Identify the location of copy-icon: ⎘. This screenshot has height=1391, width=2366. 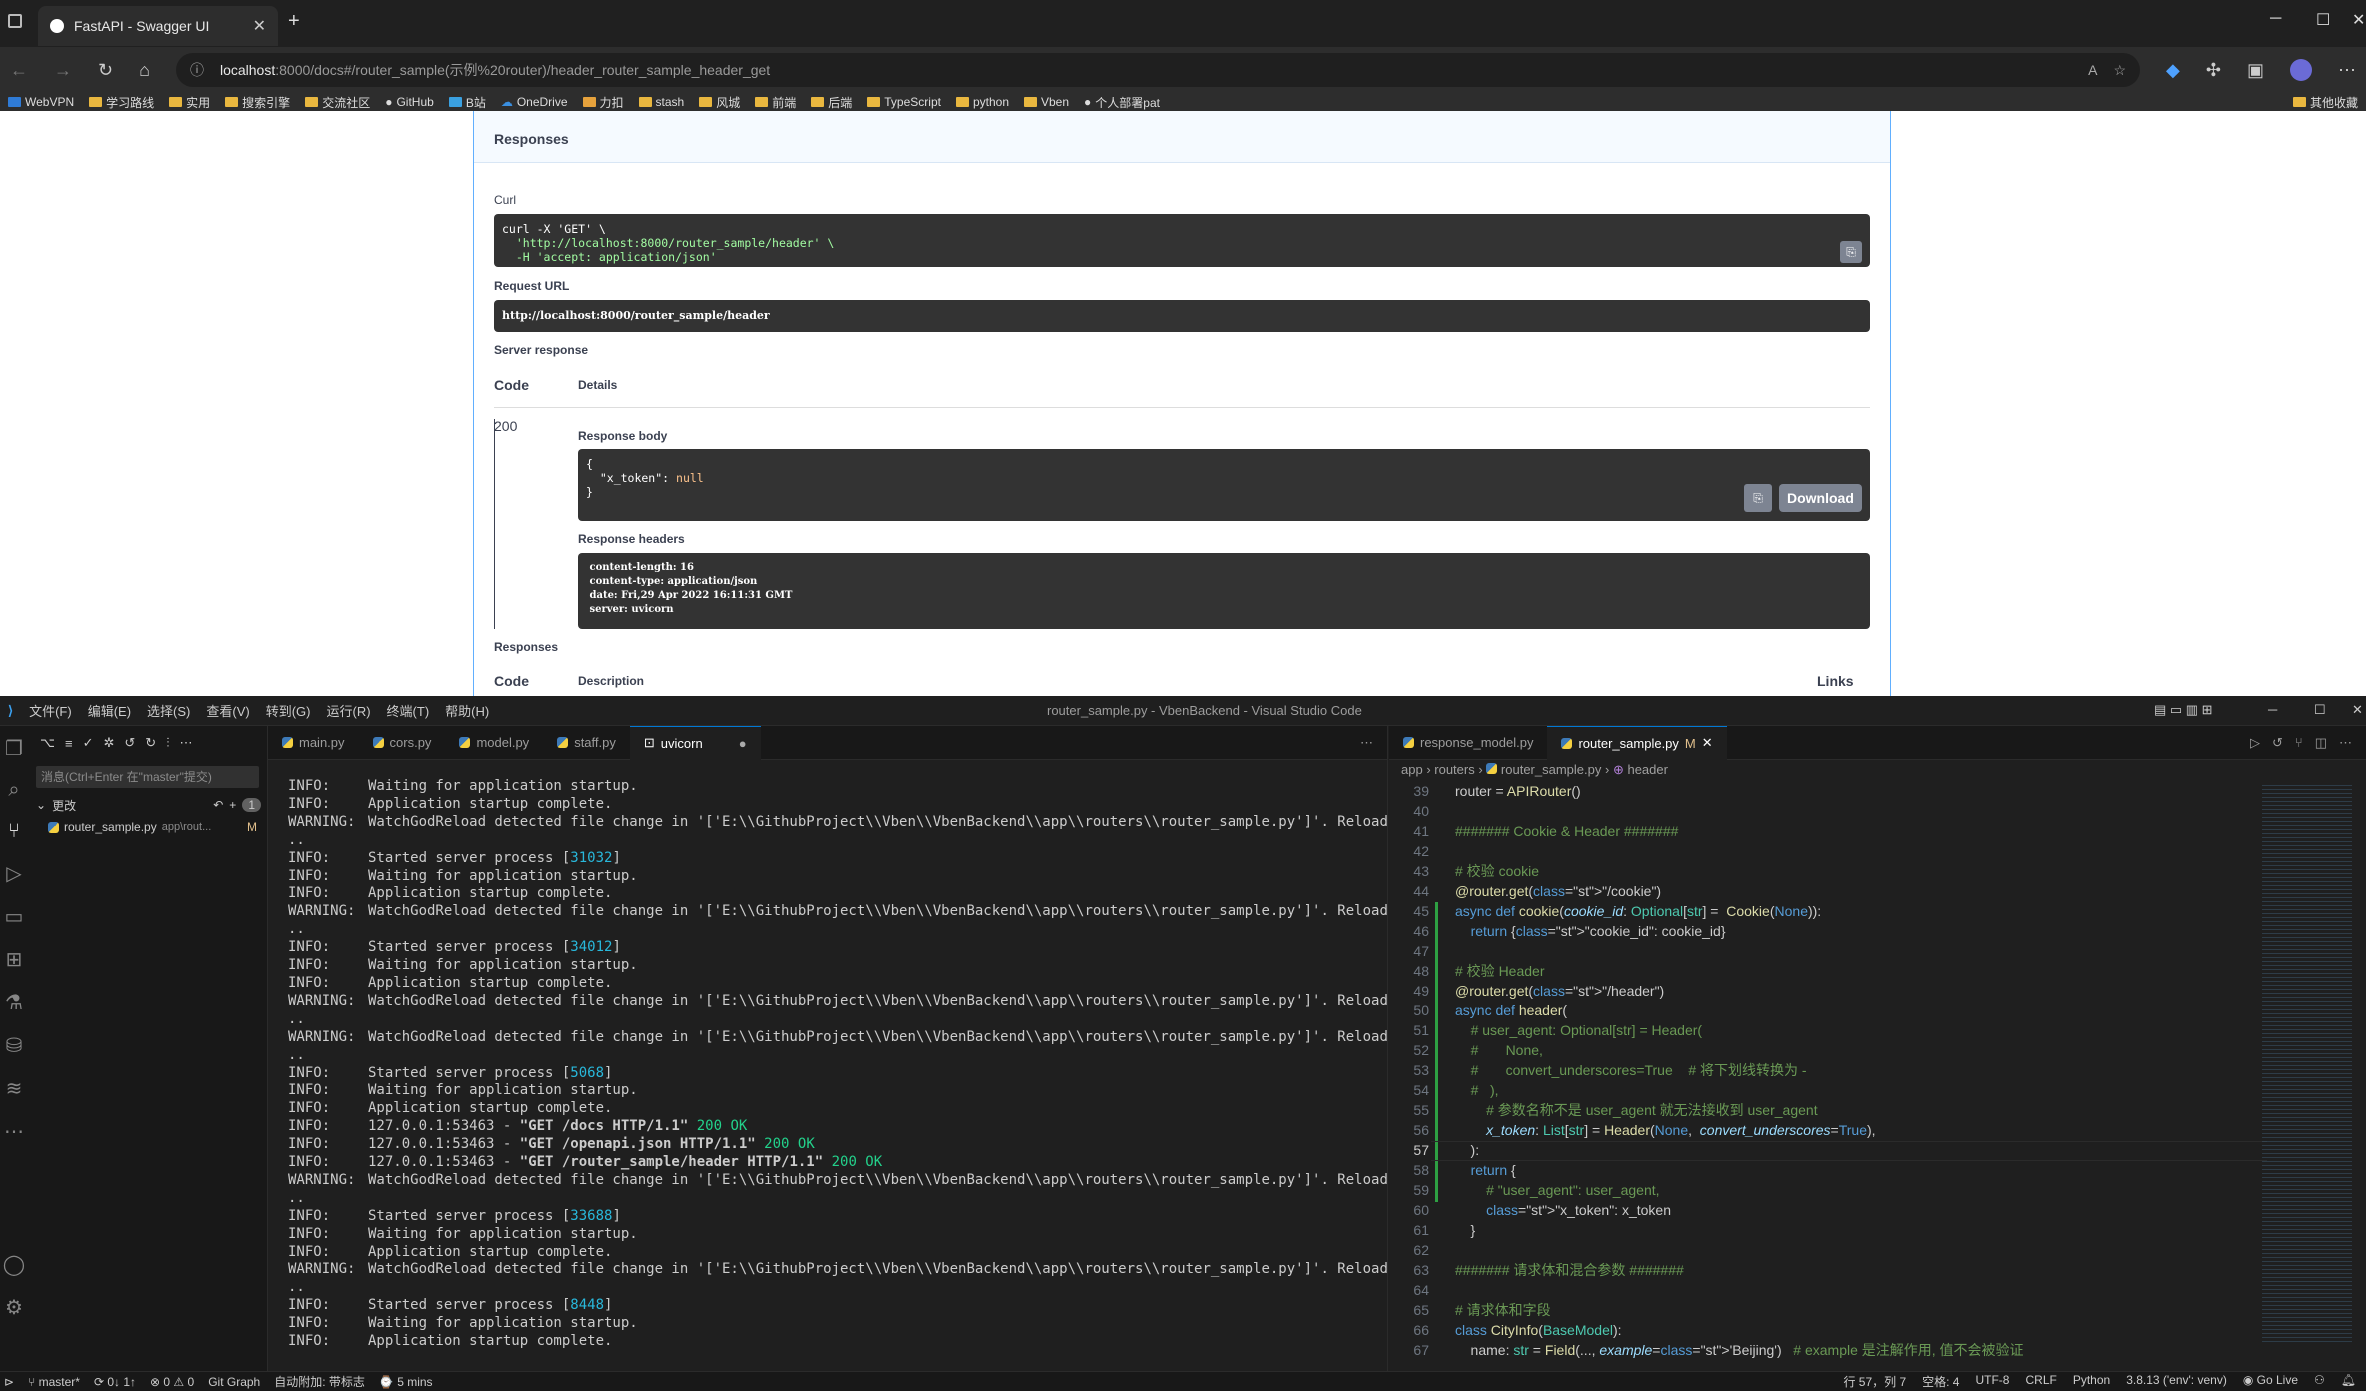
(1851, 252).